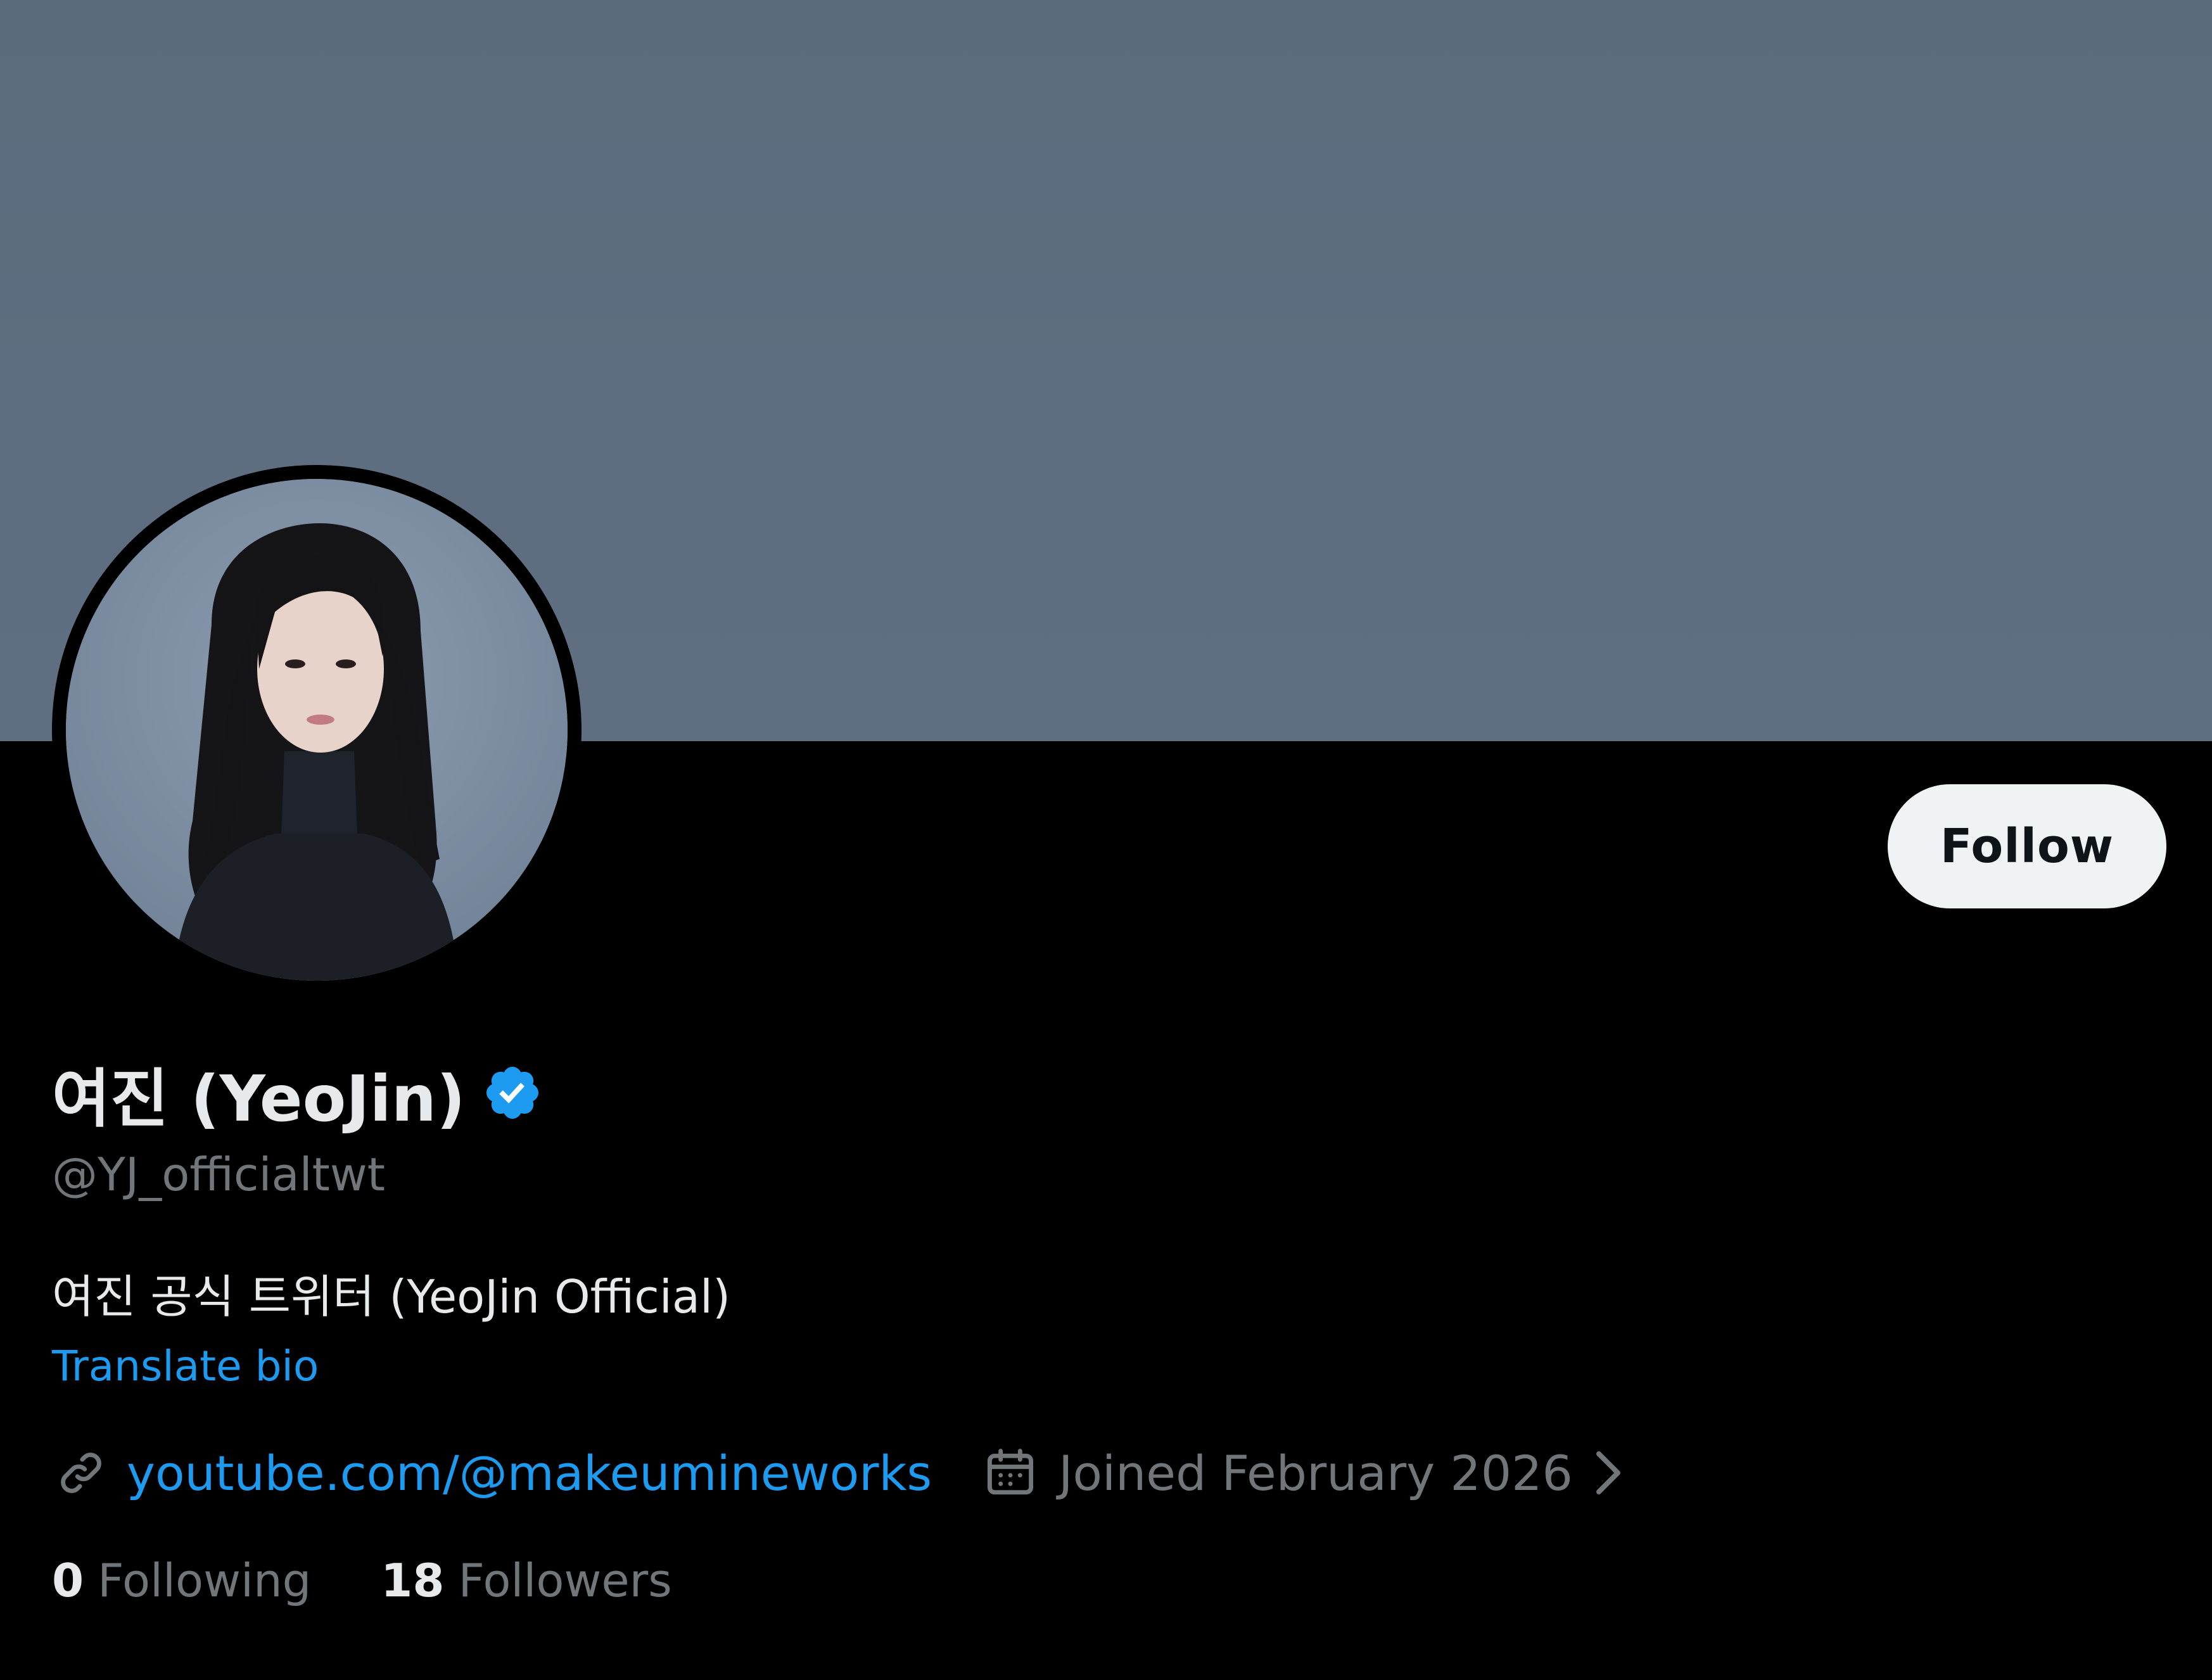  I want to click on following-label: Following, so click(205, 1580).